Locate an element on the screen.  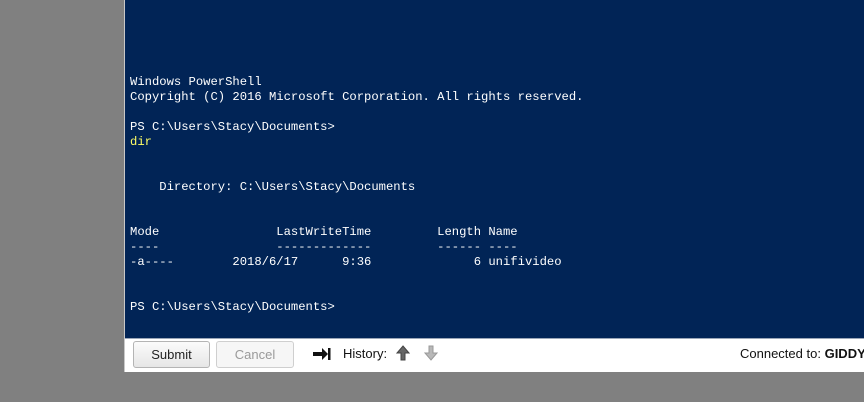
listing-header-underline: ---- ------------- ------ ---- is located at coordinates (324, 247).